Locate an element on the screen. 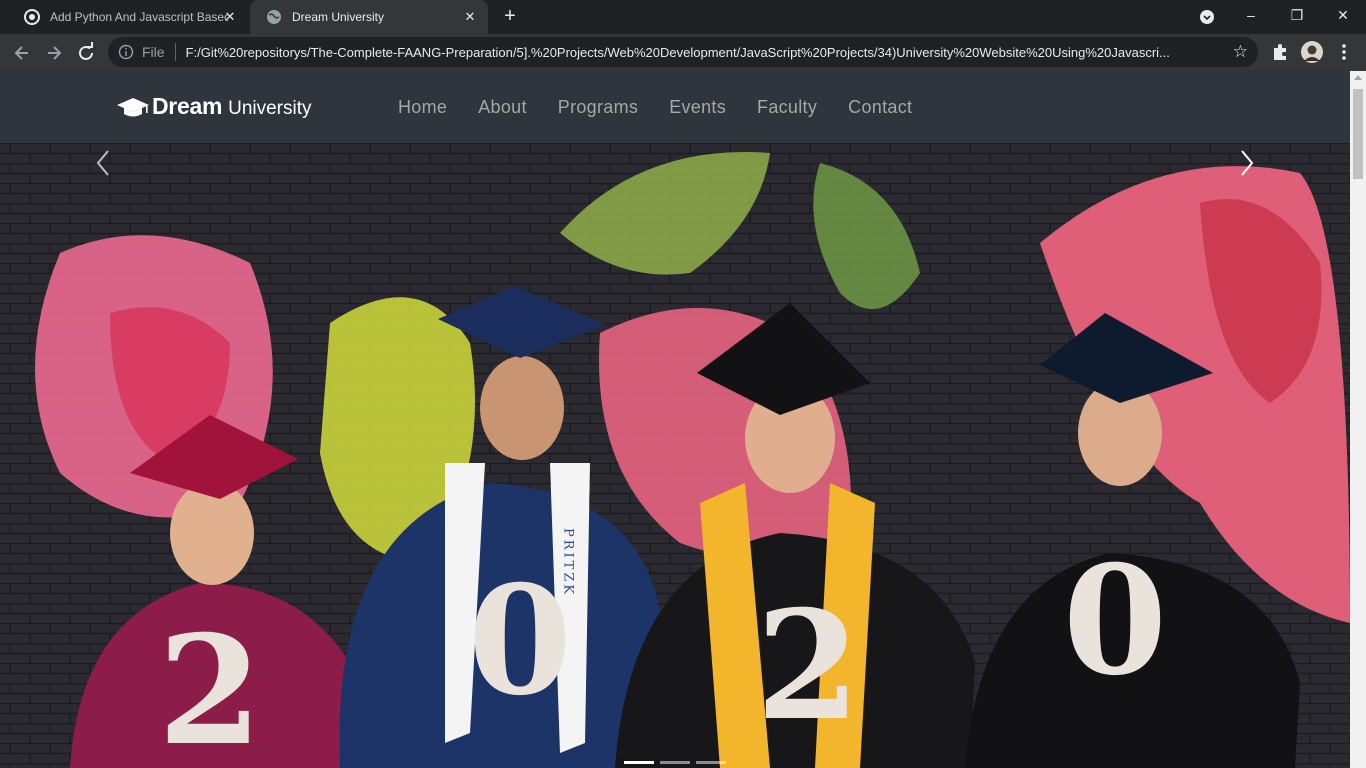 The image size is (1366, 768). info-icon is located at coordinates (126, 52).